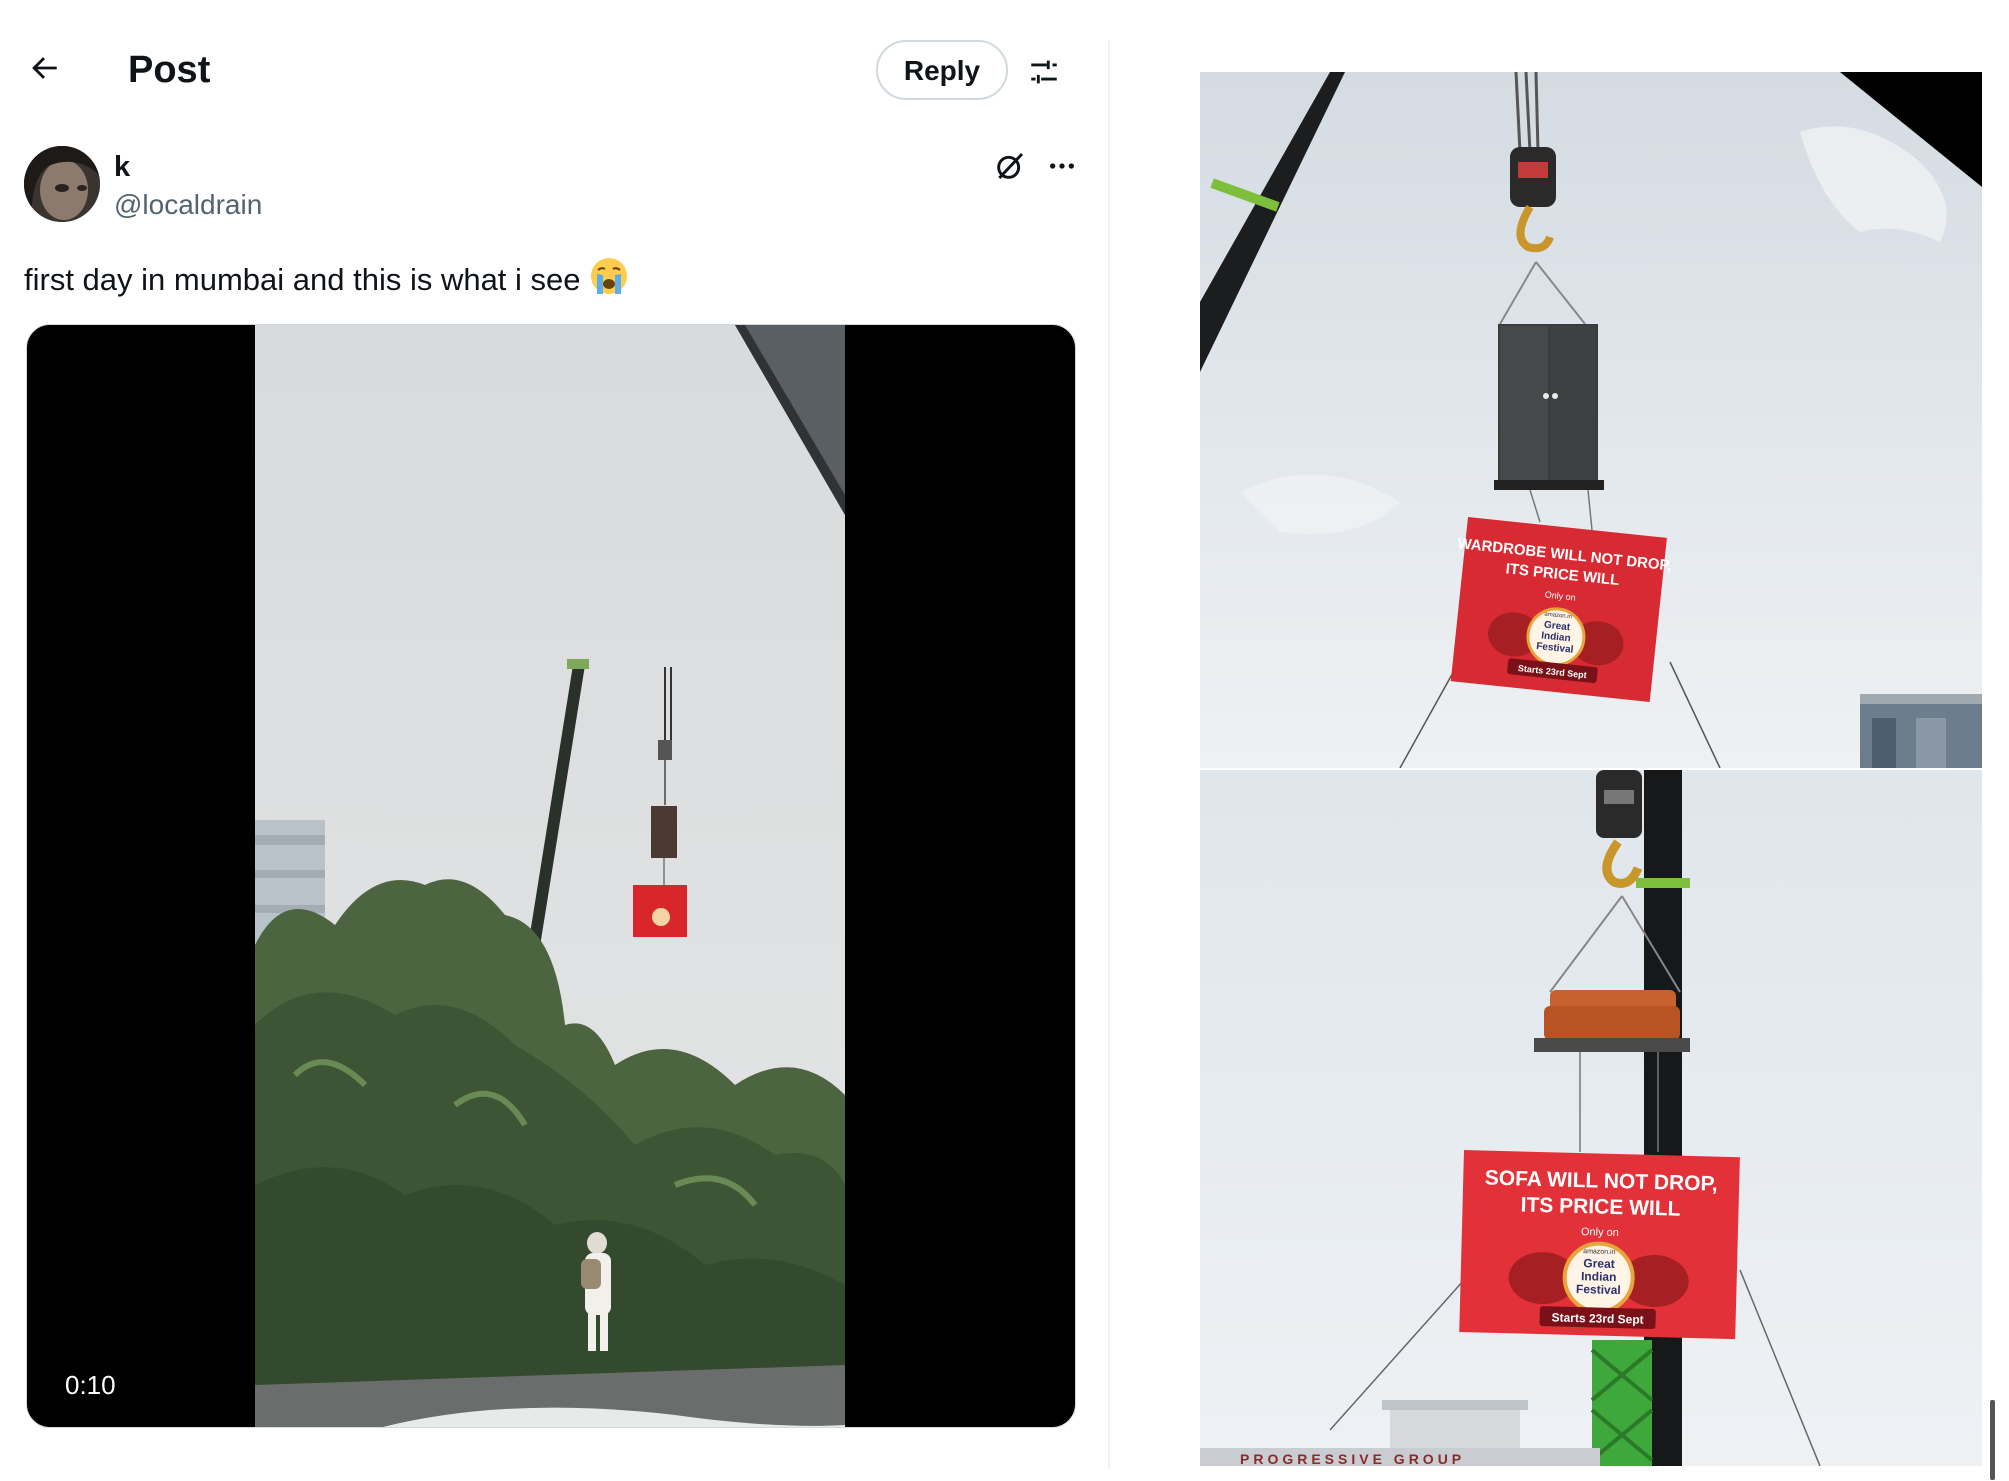 This screenshot has height=1481, width=2009. Describe the element at coordinates (169, 70) in the screenshot. I see `page-title: Post` at that location.